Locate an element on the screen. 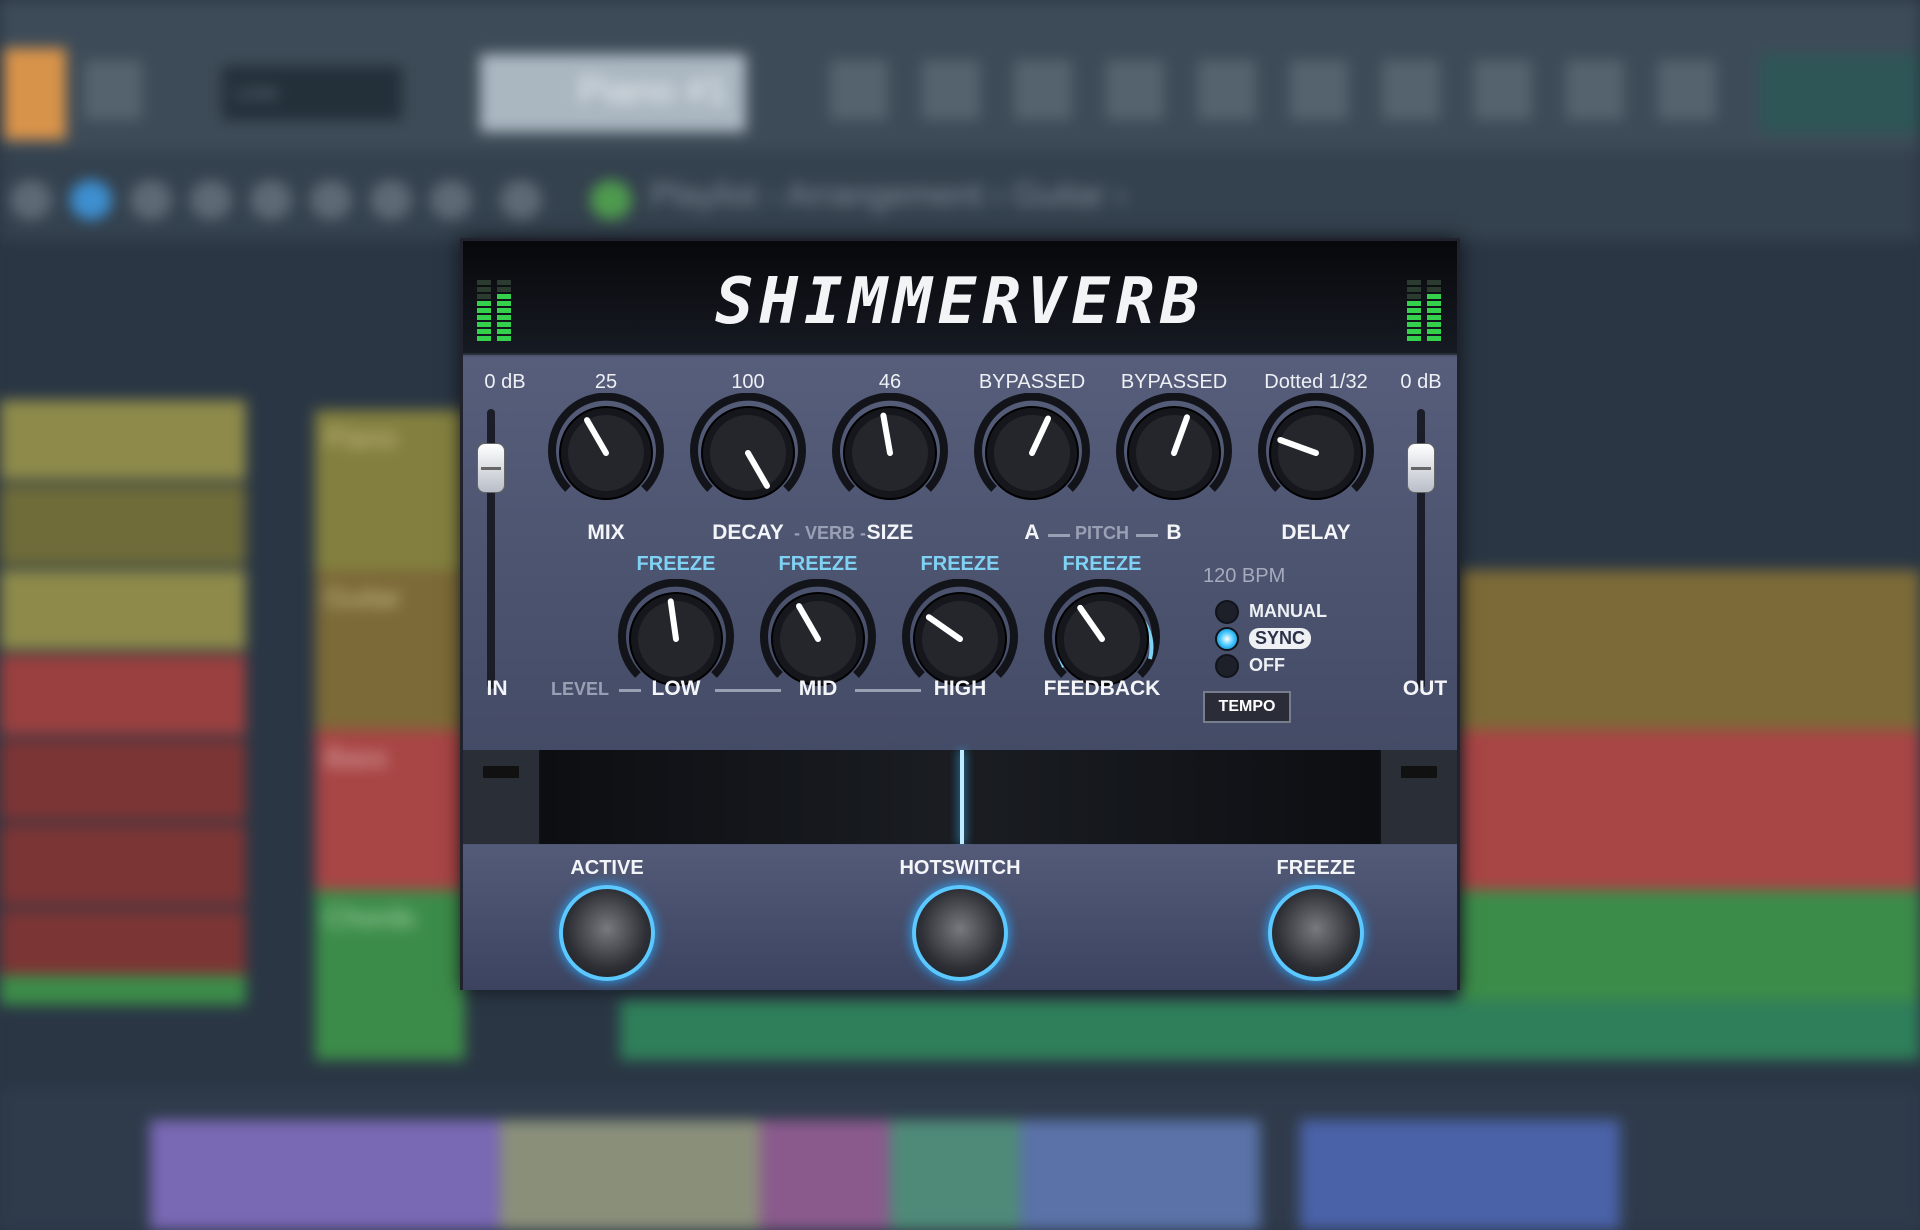 The width and height of the screenshot is (1920, 1230). out-label: OUT is located at coordinates (1425, 688).